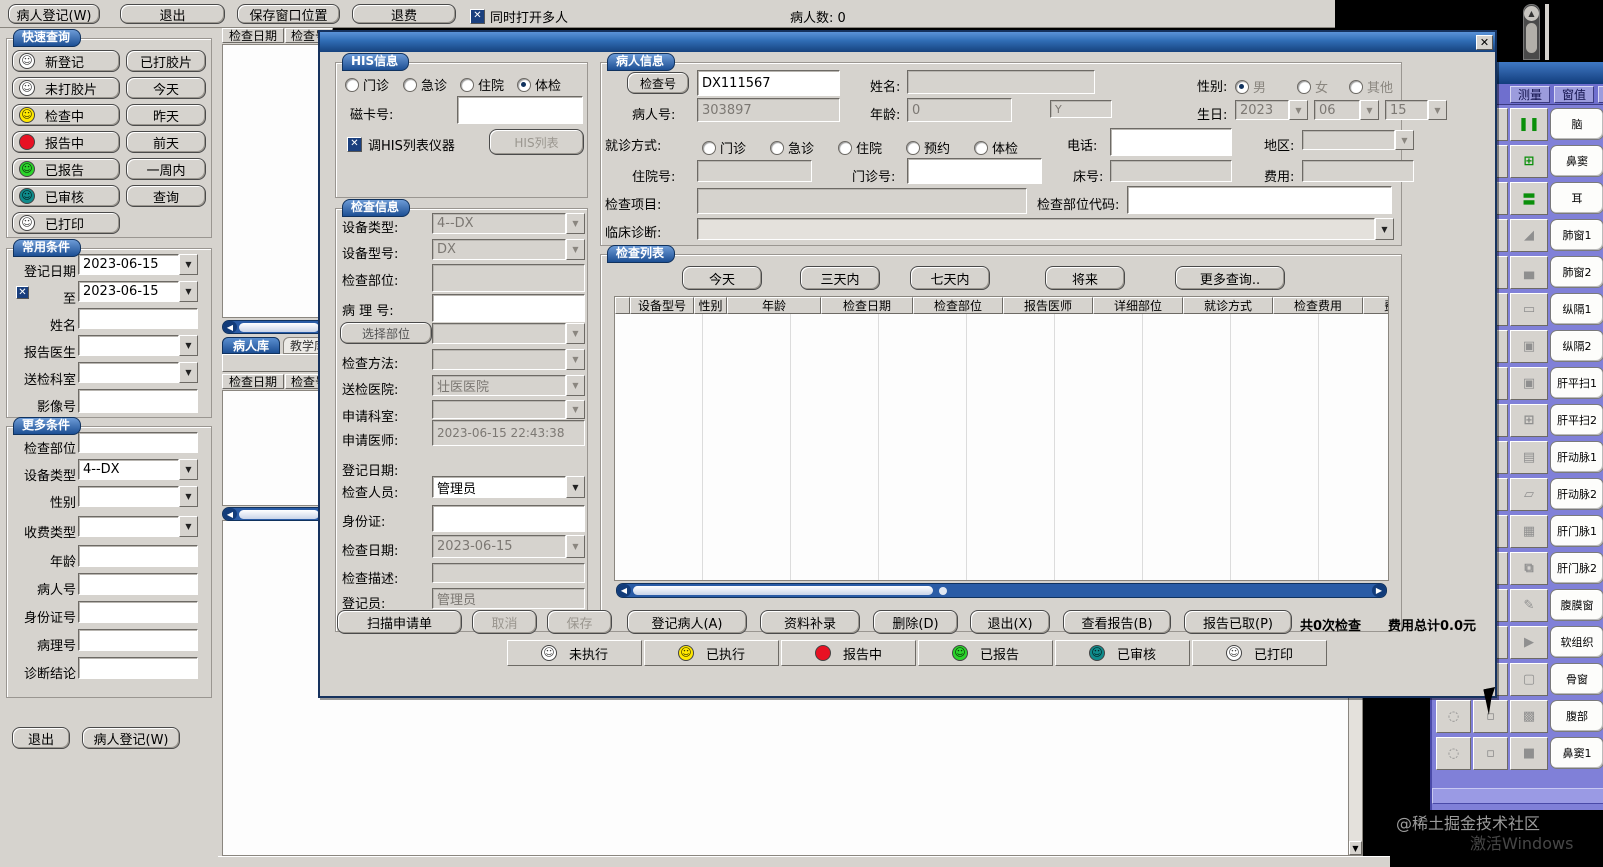 Image resolution: width=1603 pixels, height=867 pixels. What do you see at coordinates (508, 359) in the screenshot?
I see `method-combo: ▼` at bounding box center [508, 359].